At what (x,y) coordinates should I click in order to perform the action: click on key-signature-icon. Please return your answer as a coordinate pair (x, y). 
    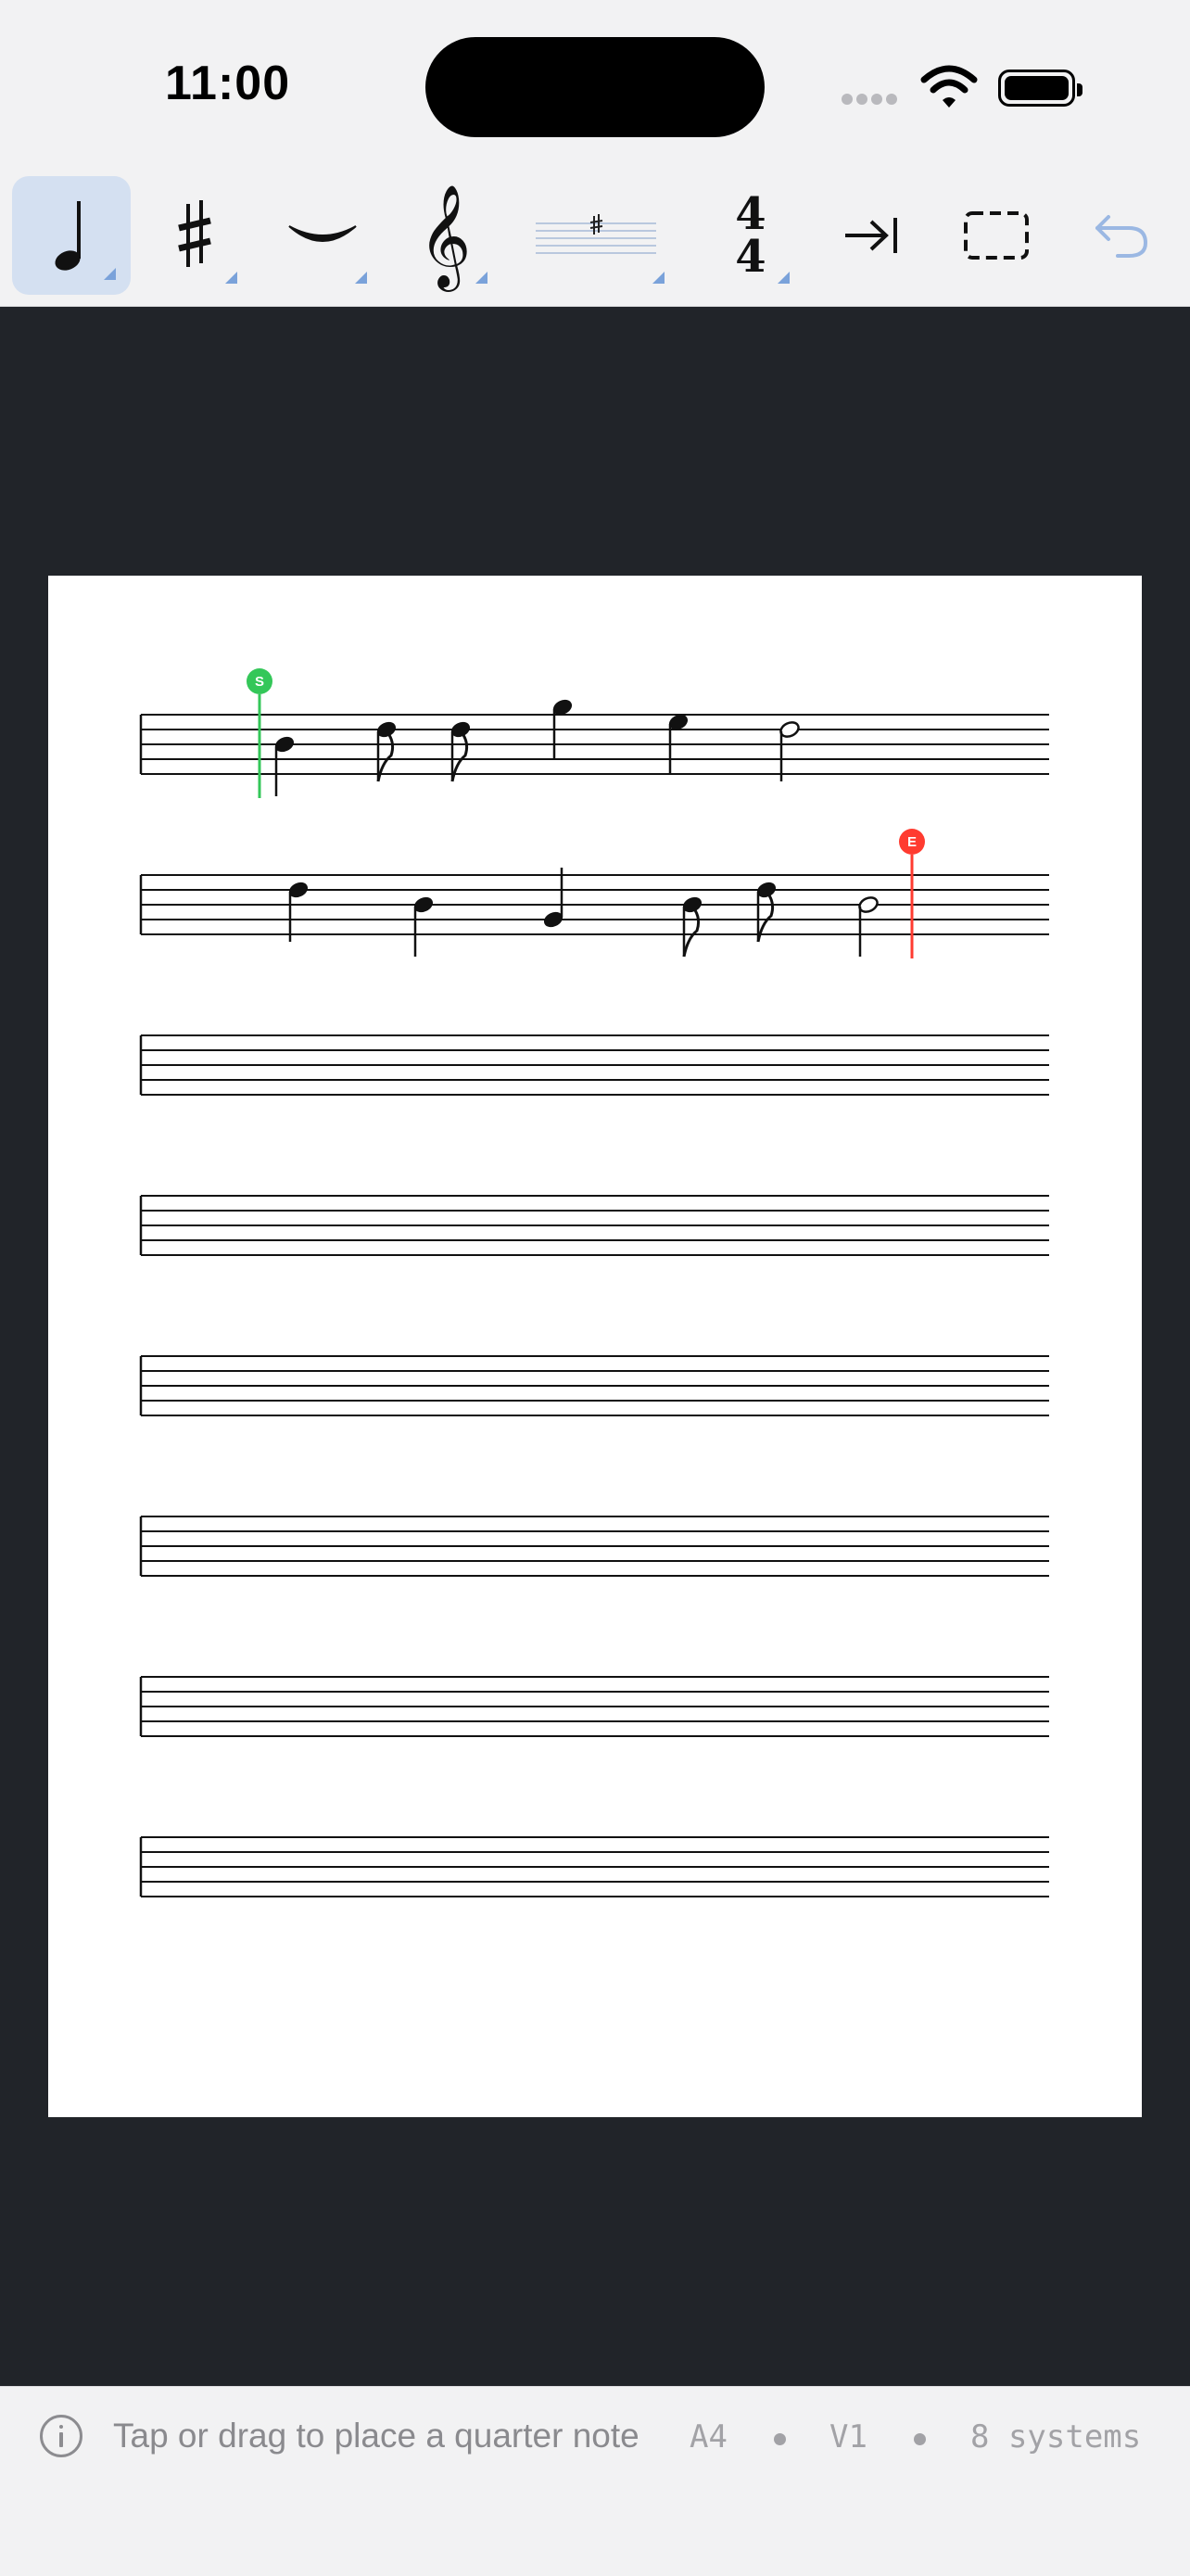
    Looking at the image, I should click on (595, 234).